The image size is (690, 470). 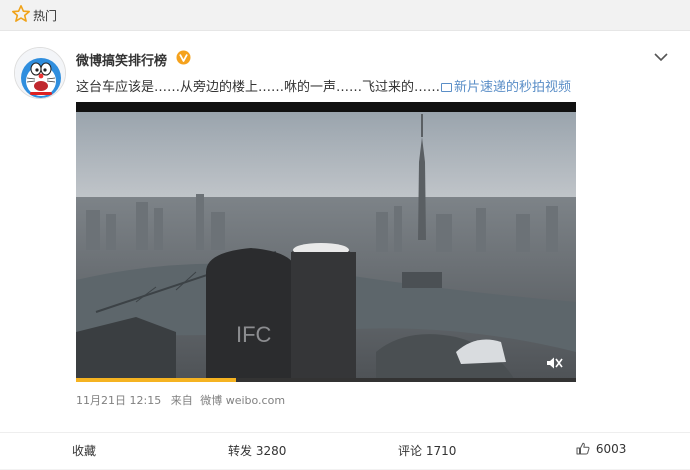 What do you see at coordinates (326, 380) in the screenshot?
I see `video-progress-bar` at bounding box center [326, 380].